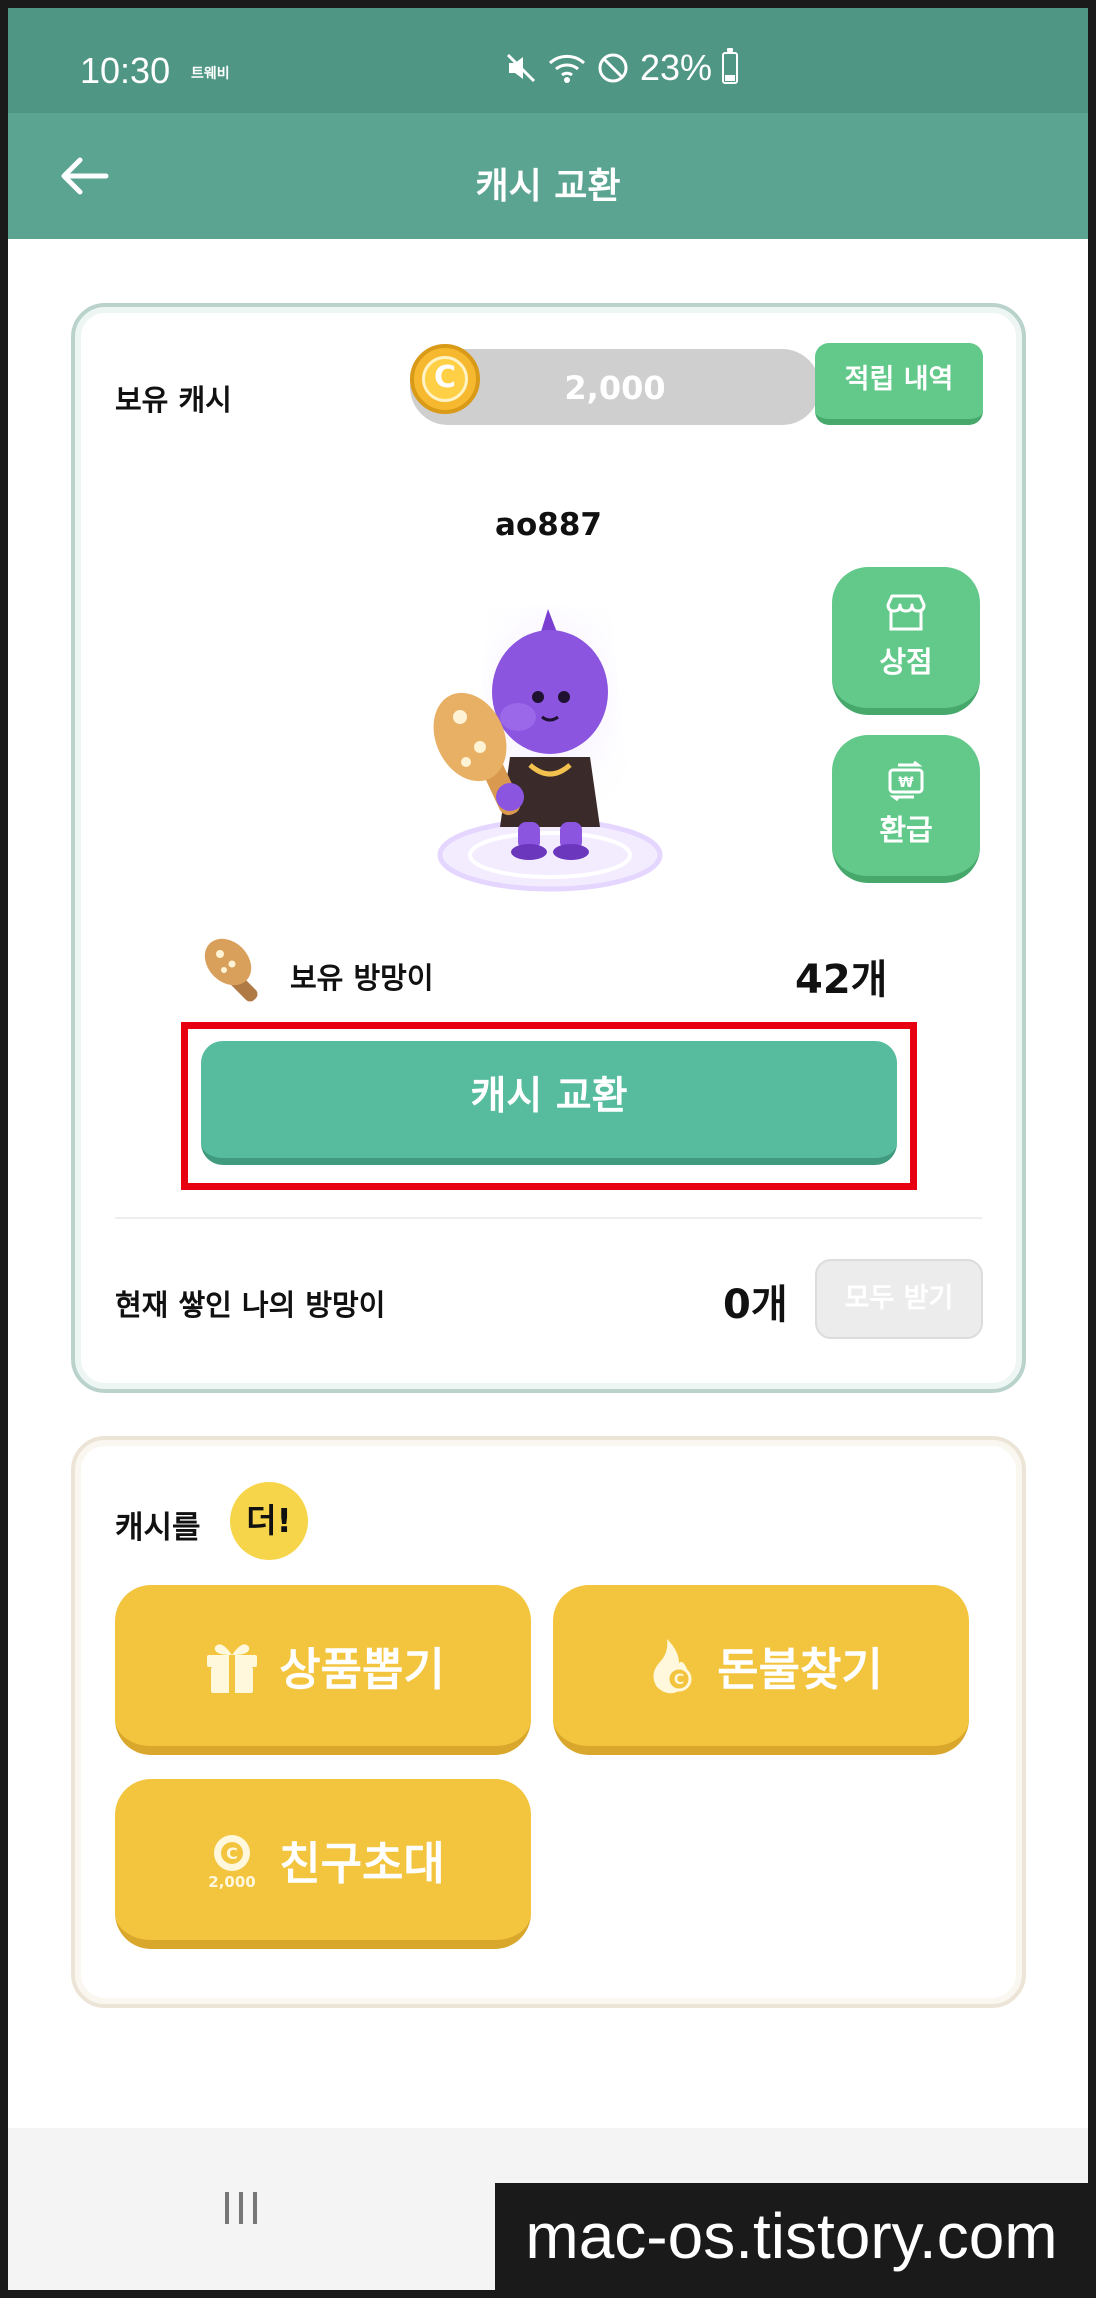 The image size is (1096, 2298). Describe the element at coordinates (906, 809) in the screenshot. I see `refund-button: ₩ 환급` at that location.